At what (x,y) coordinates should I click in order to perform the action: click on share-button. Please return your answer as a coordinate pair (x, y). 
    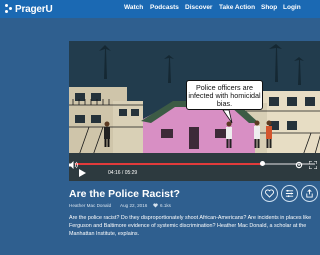
    Looking at the image, I should click on (309, 193).